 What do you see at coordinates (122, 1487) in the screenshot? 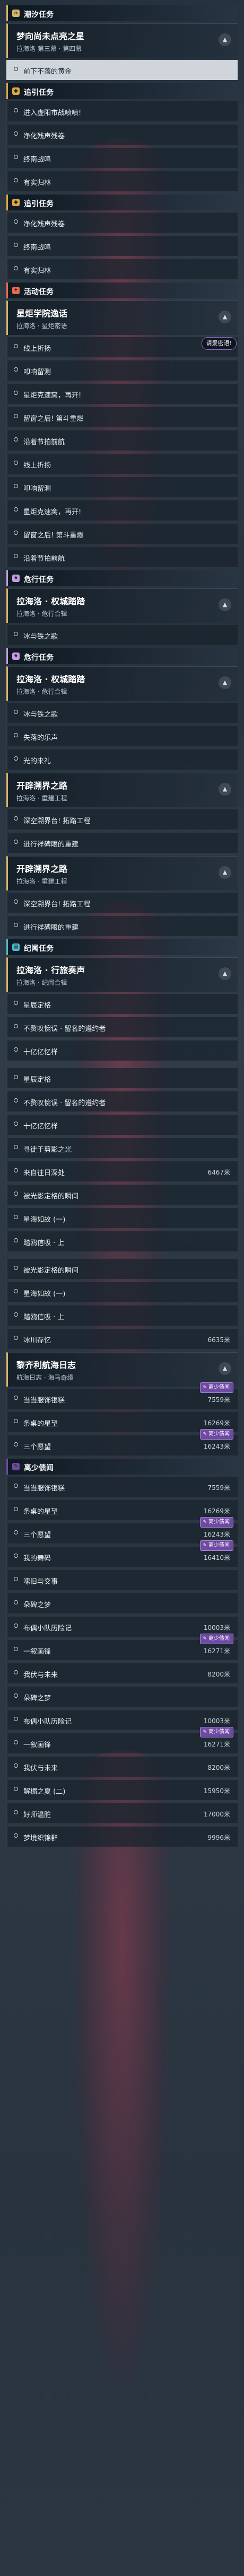
I see `quest-entry: 当当服饰银糕 7559米` at bounding box center [122, 1487].